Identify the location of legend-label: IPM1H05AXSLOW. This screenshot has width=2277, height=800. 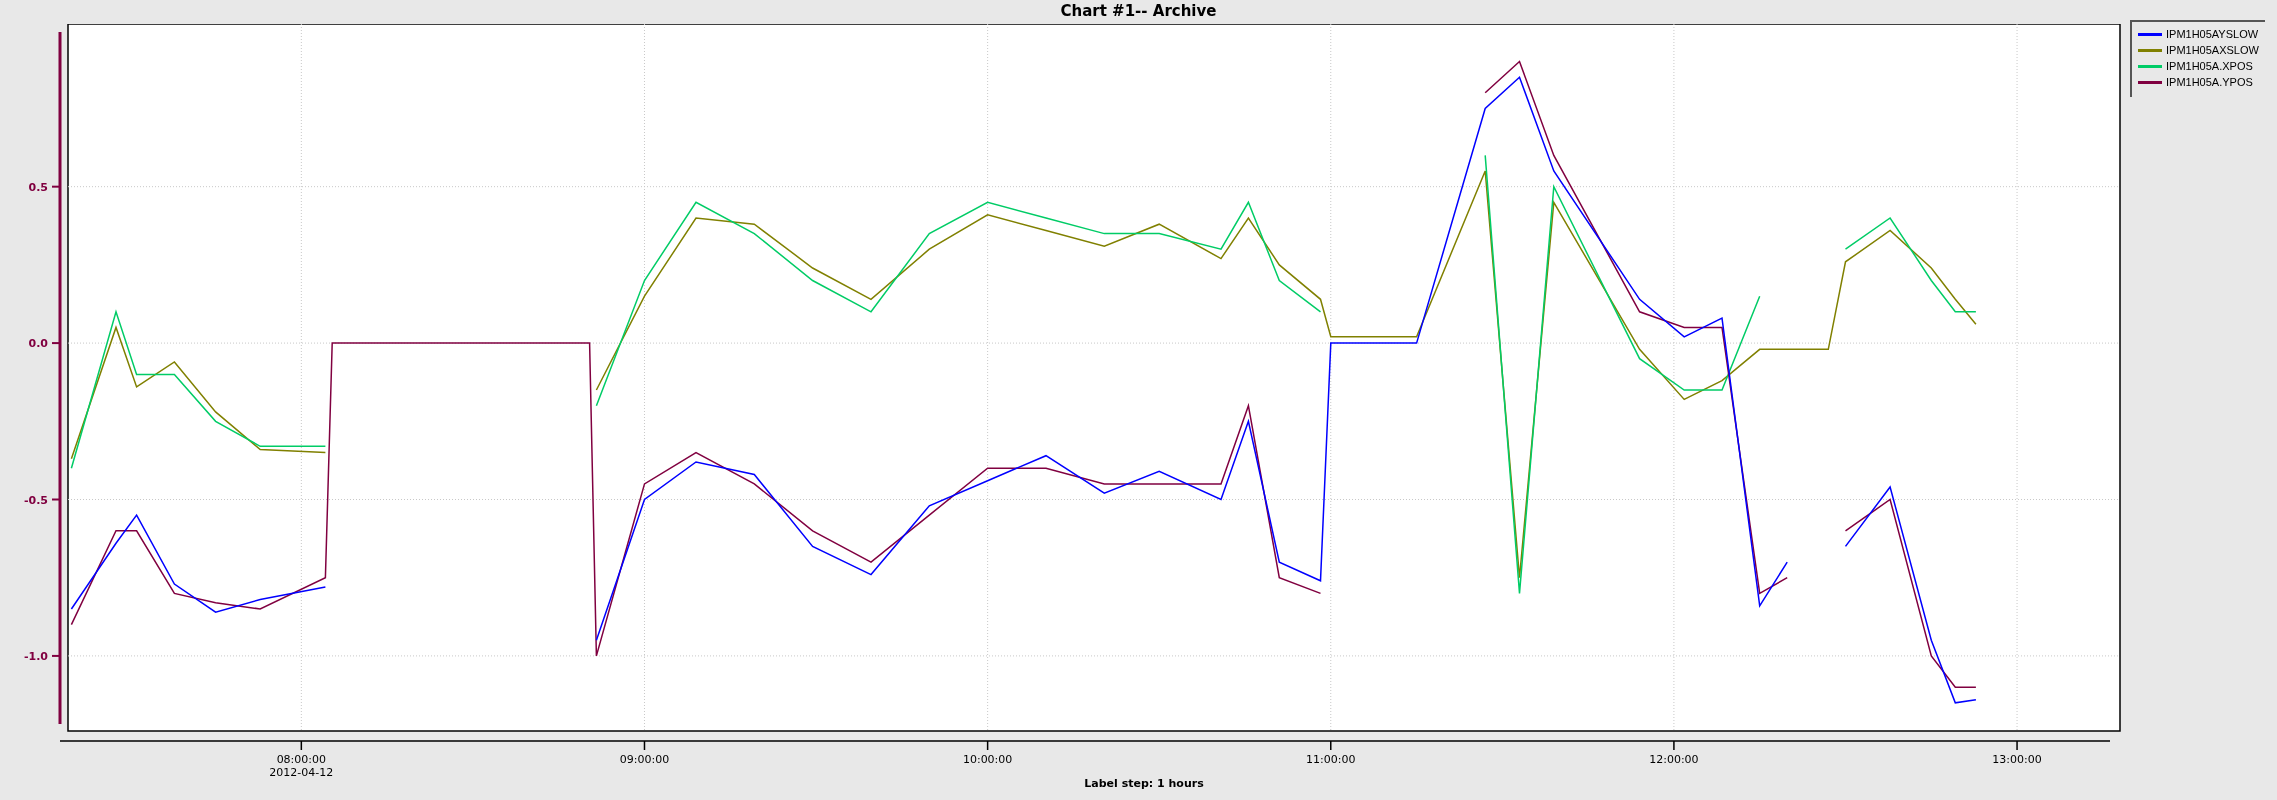
(2212, 50).